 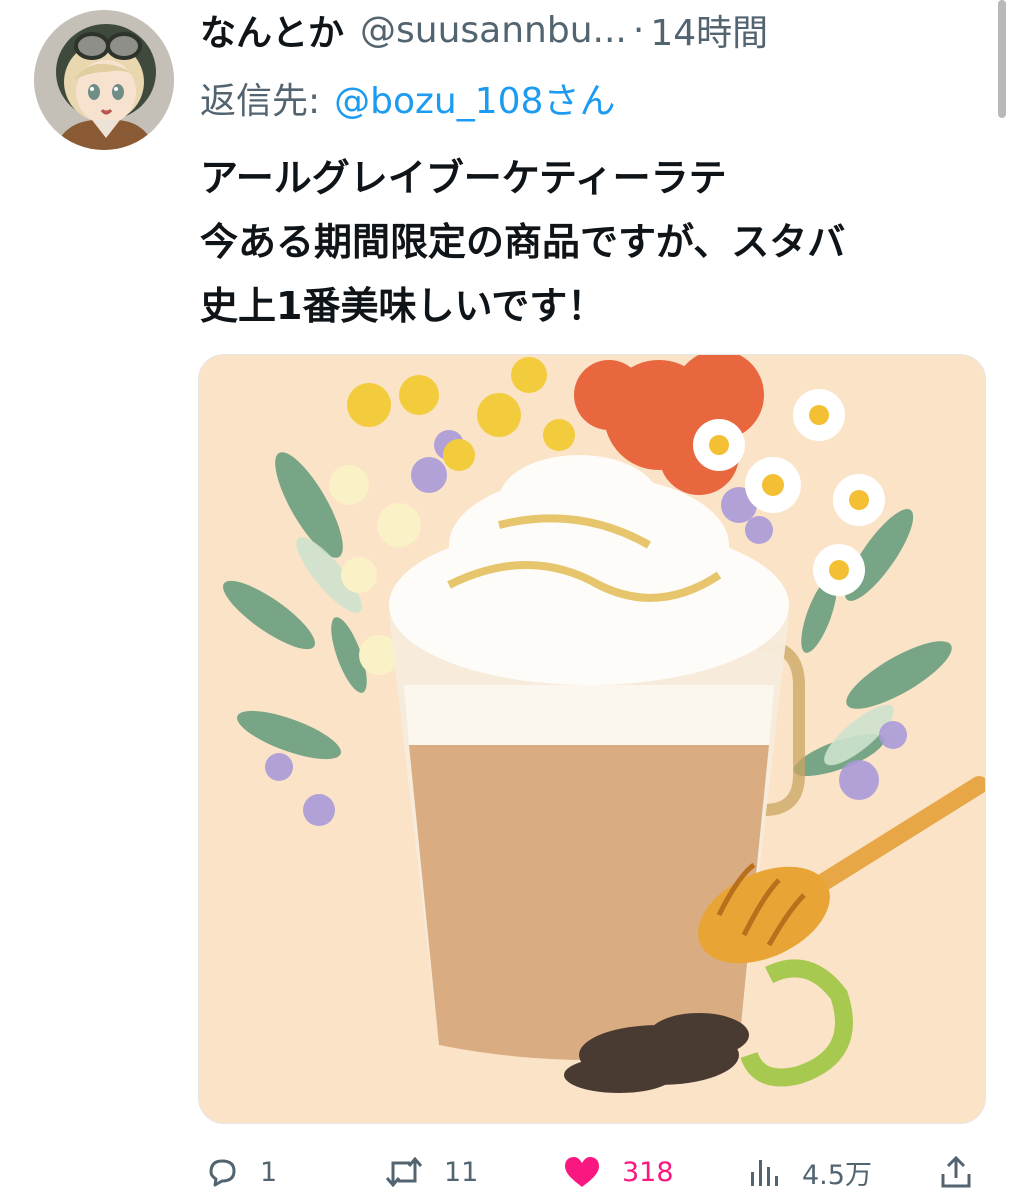 I want to click on like-button: 318, so click(x=618, y=1172).